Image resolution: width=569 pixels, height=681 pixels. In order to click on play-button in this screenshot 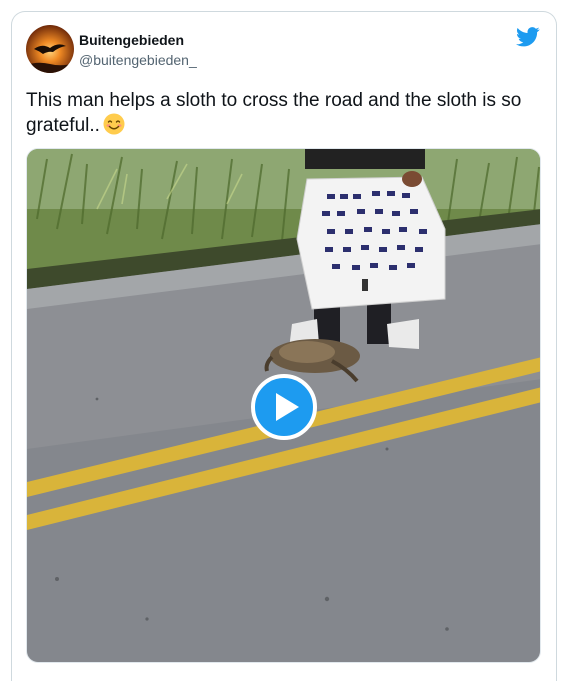, I will do `click(284, 407)`.